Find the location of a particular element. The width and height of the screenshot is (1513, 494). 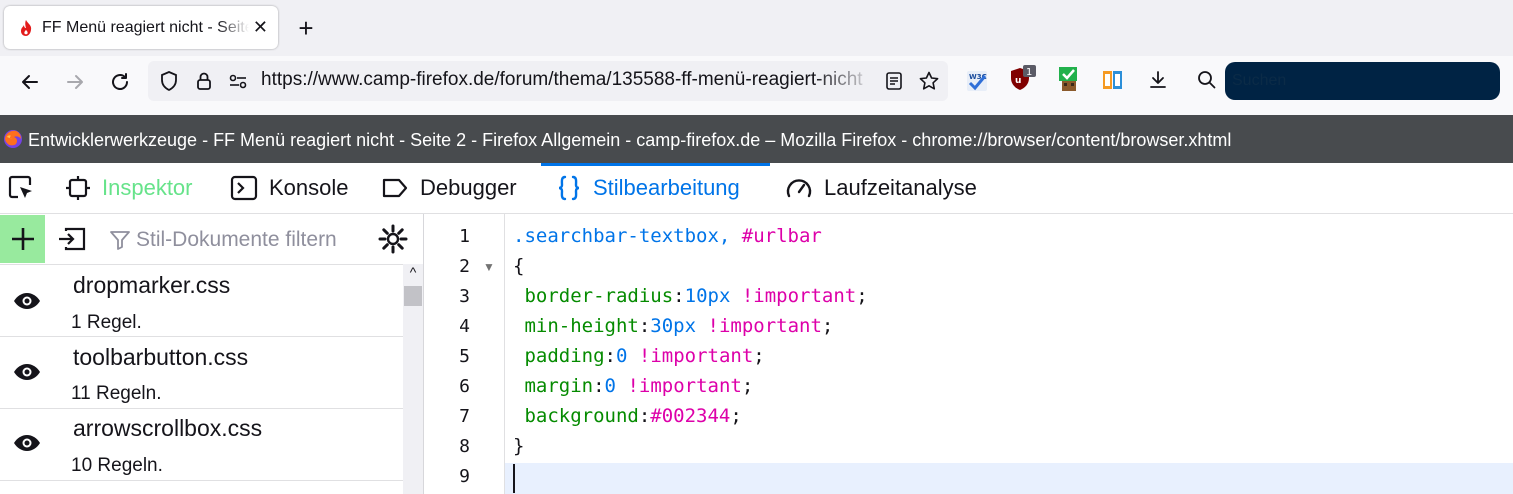

downloads-icon is located at coordinates (1158, 80).